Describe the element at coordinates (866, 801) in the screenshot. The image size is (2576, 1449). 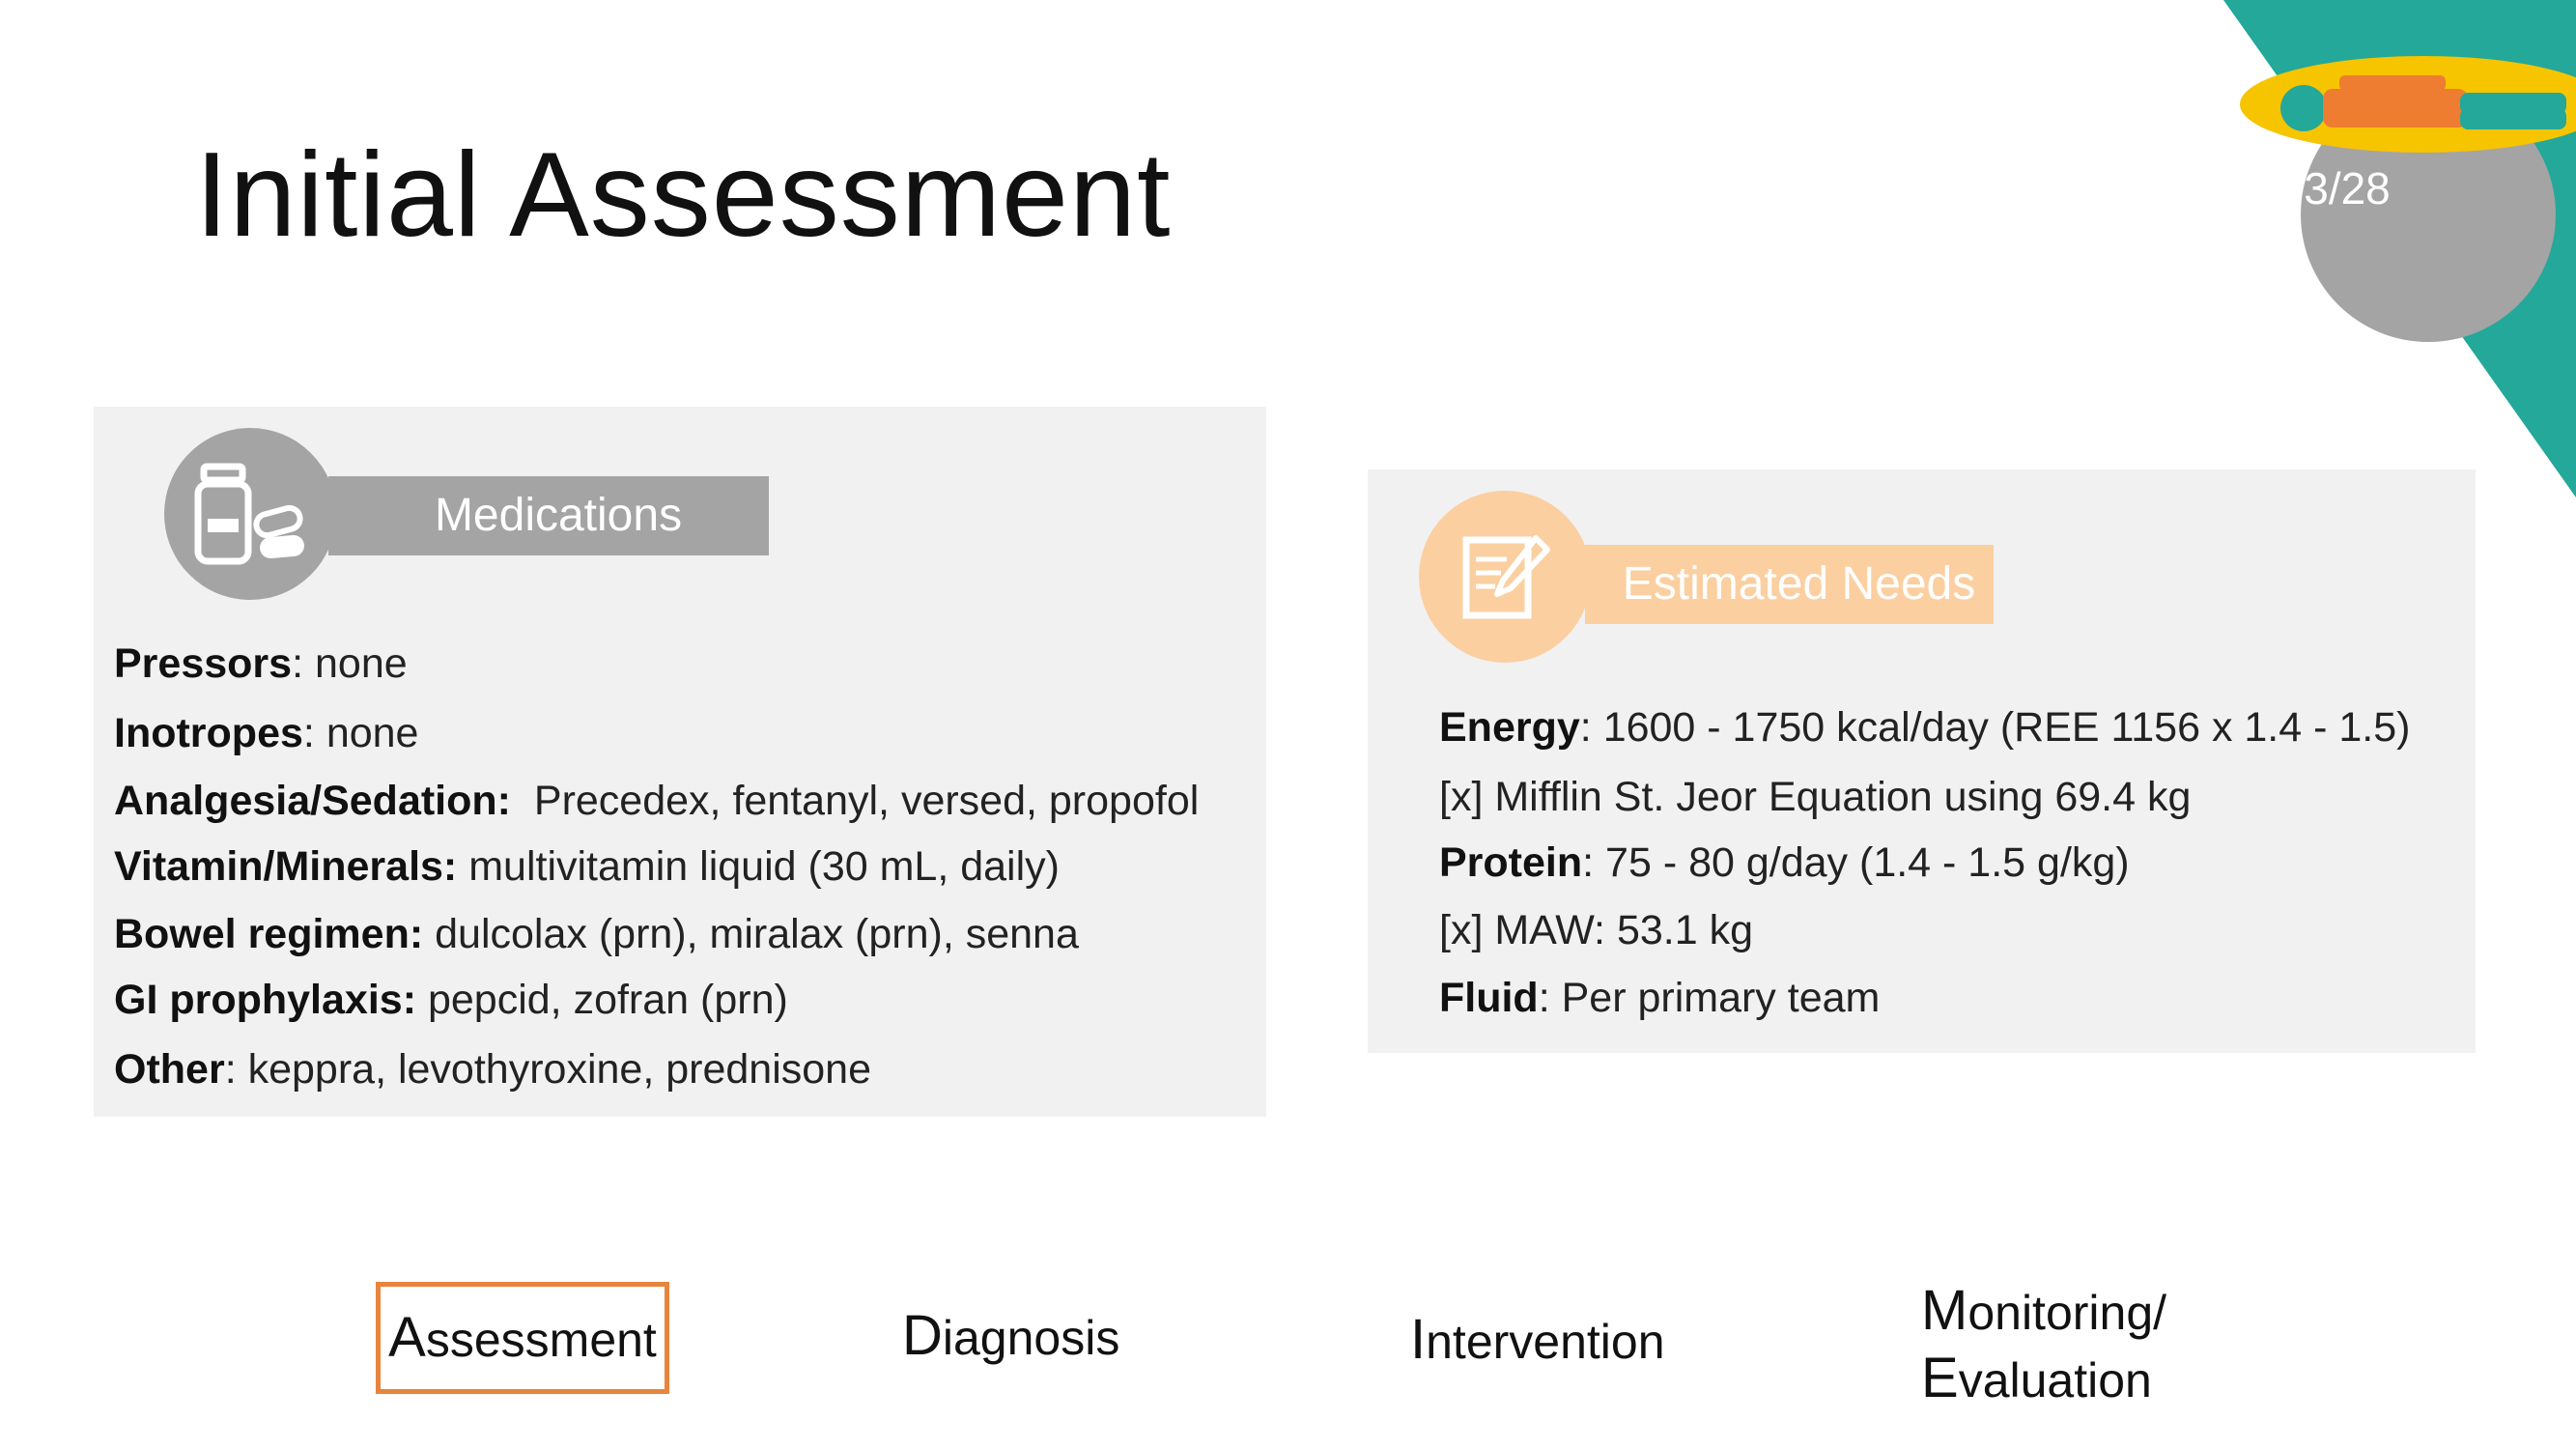
I see `item-value: Precedex, fentanyl, versed, propofol` at that location.